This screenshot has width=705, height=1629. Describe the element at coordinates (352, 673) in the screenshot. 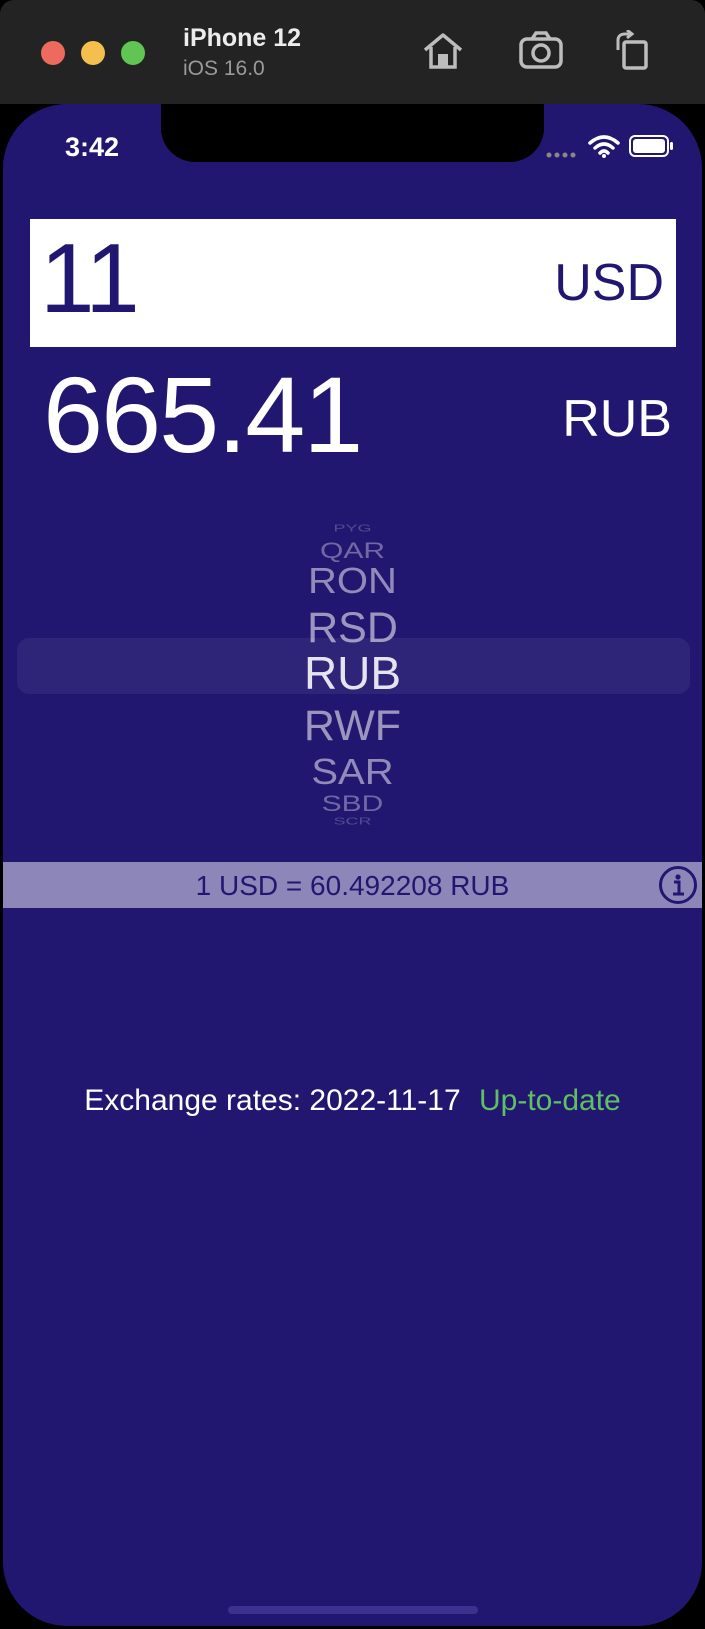

I see `picker-item-selected: RUB` at that location.